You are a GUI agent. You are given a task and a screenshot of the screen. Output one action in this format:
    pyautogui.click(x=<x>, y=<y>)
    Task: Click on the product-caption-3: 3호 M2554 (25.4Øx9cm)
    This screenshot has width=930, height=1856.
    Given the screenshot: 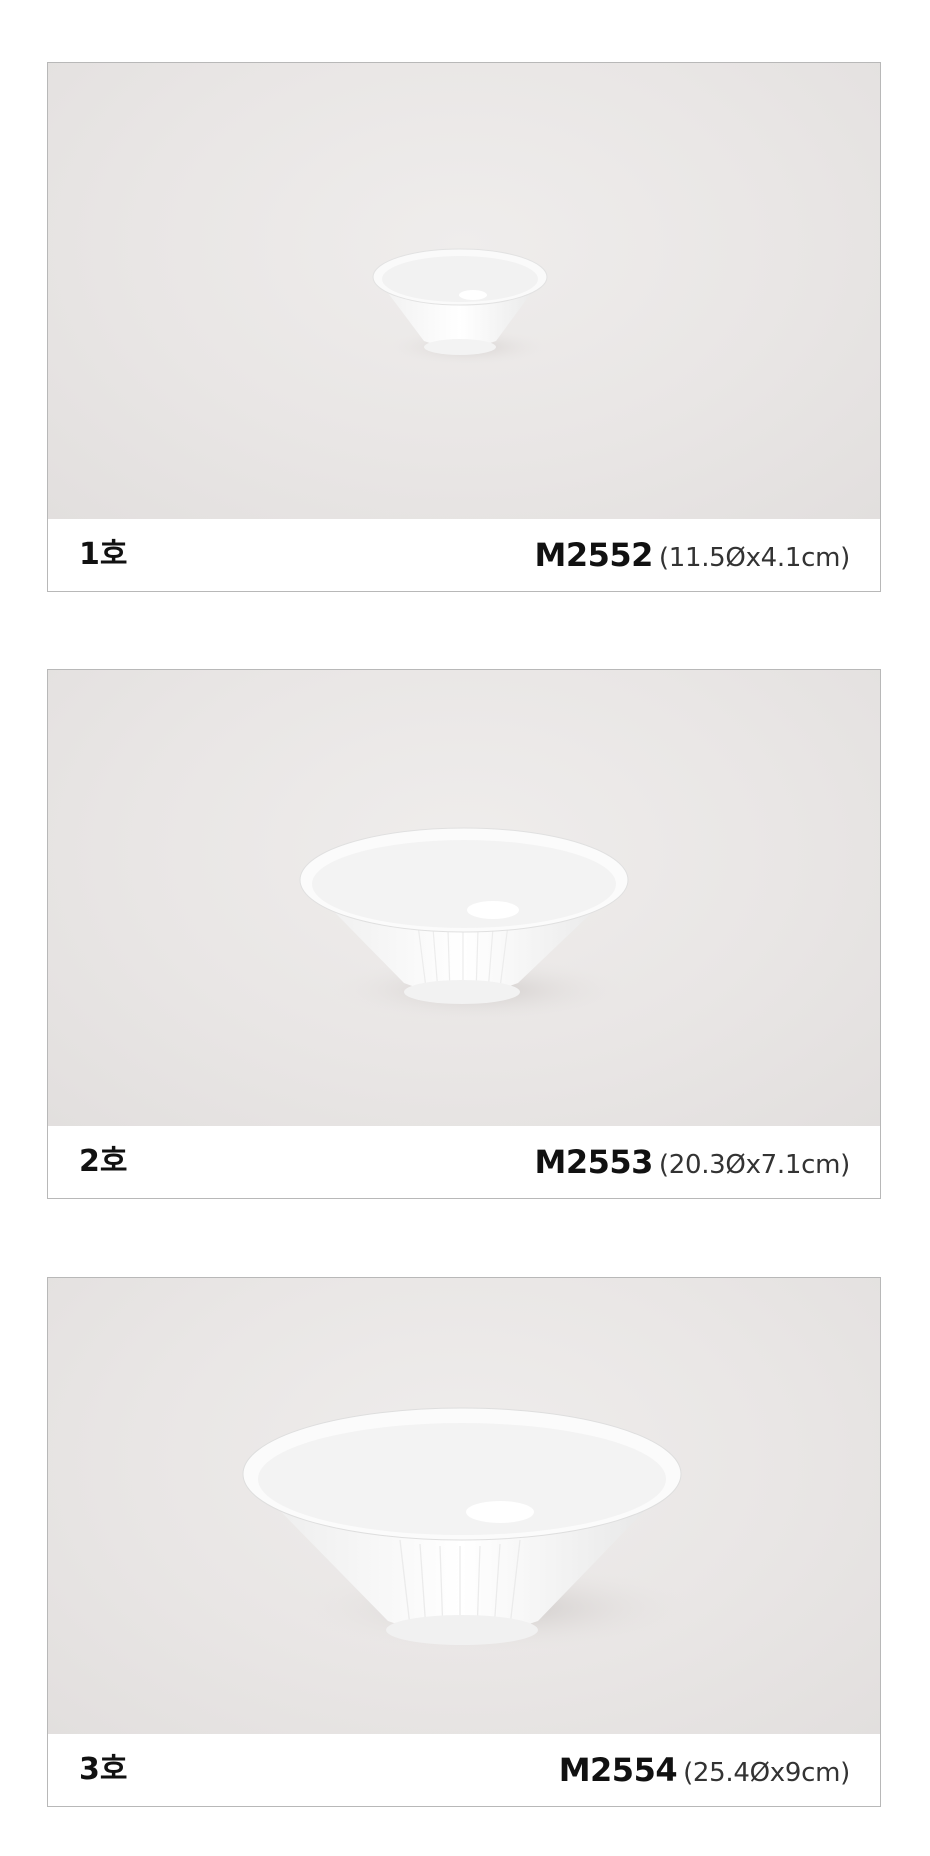 What is the action you would take?
    pyautogui.click(x=464, y=1770)
    